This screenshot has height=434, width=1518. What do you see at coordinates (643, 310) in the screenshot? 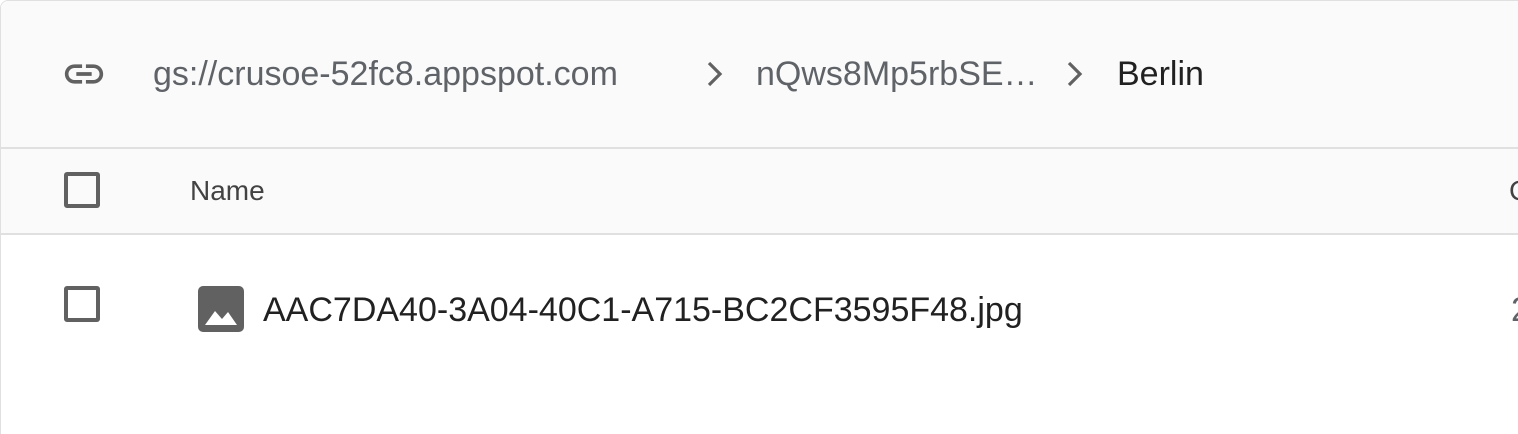
I see `file-name-link: AAC7DA40-3A04-40C1-A715-BC2CF3595F48.jpg` at bounding box center [643, 310].